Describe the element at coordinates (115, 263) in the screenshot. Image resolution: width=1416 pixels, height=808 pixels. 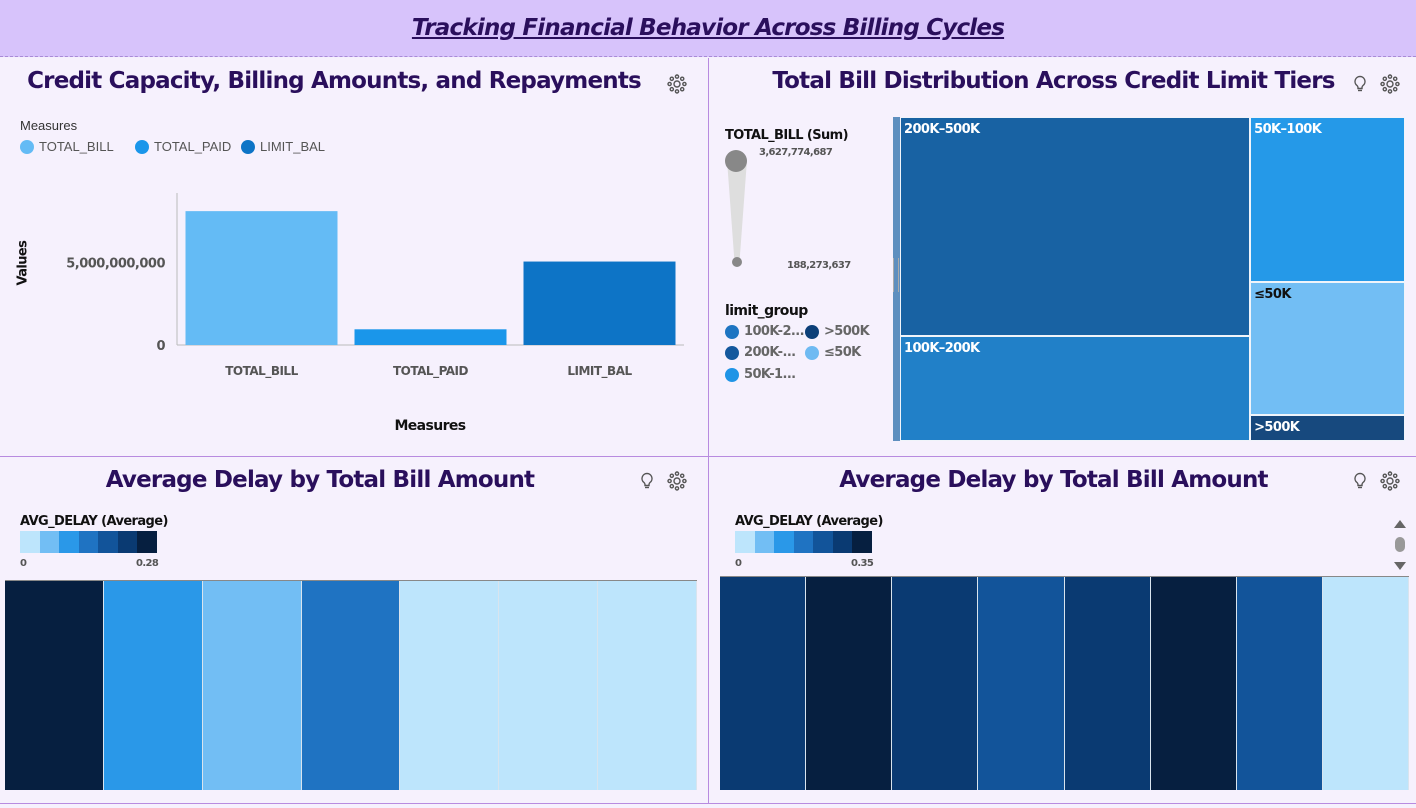
I see `y-tick-label: 5,000,000,000` at that location.